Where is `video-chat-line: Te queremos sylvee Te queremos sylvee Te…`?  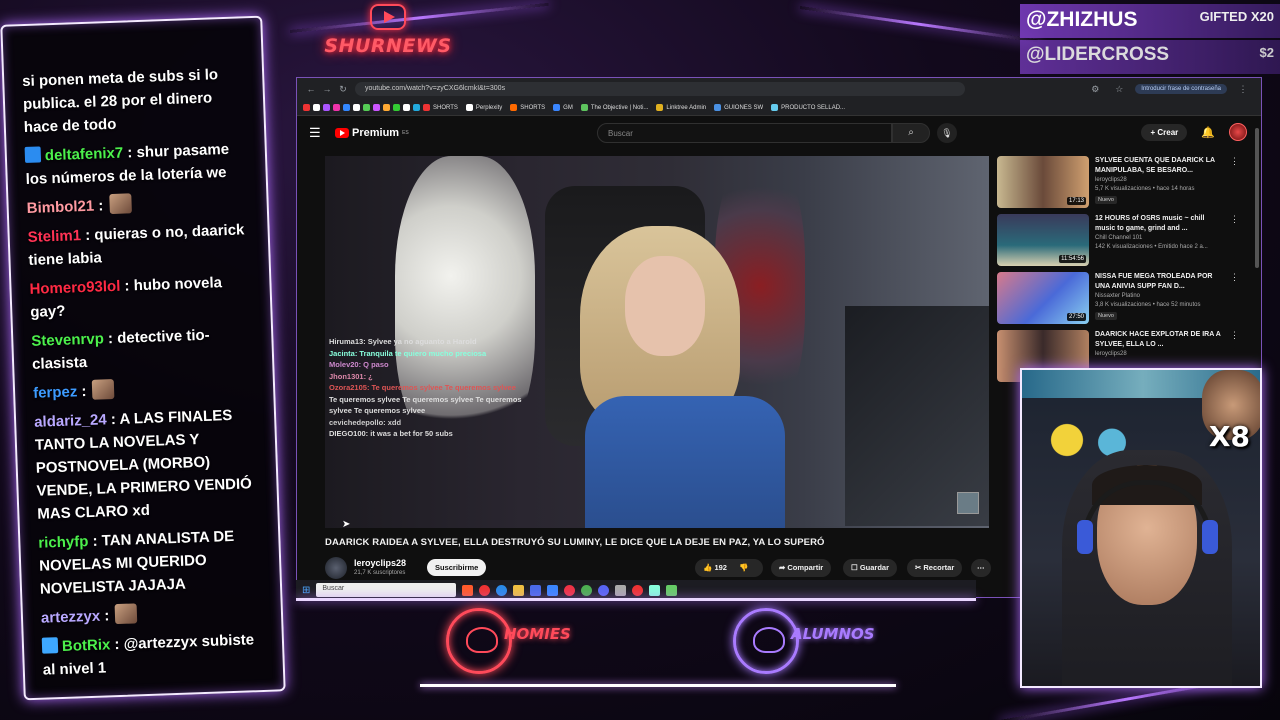 video-chat-line: Te queremos sylvee Te queremos sylvee Te… is located at coordinates (425, 399).